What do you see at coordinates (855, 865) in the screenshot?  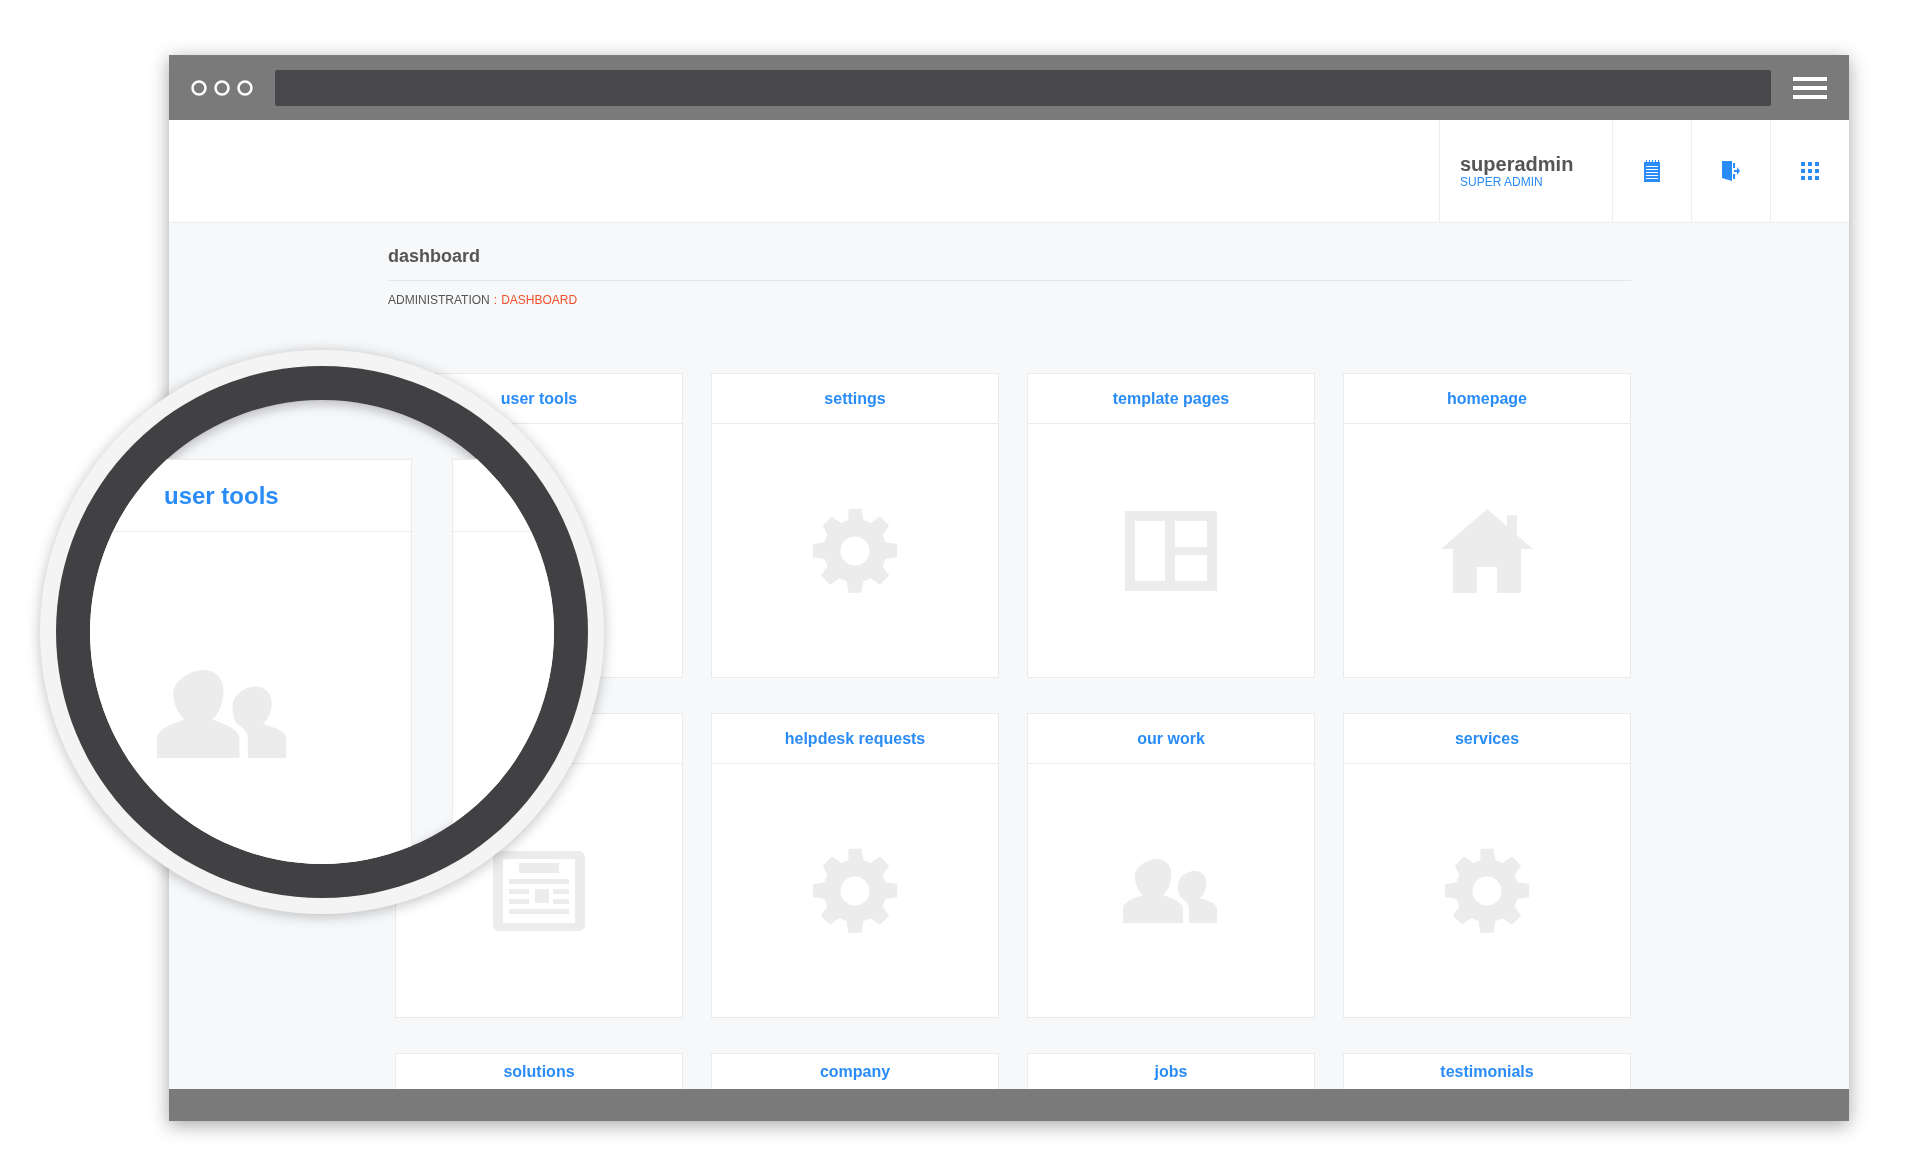 I see `dashboard-tile: helpdesk requests` at bounding box center [855, 865].